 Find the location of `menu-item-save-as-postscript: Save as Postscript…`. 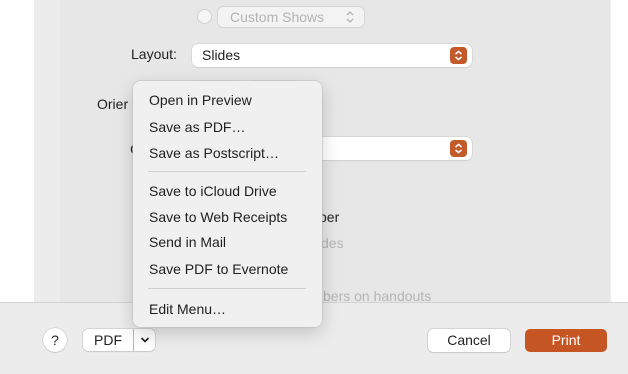

menu-item-save-as-postscript: Save as Postscript… is located at coordinates (214, 153).